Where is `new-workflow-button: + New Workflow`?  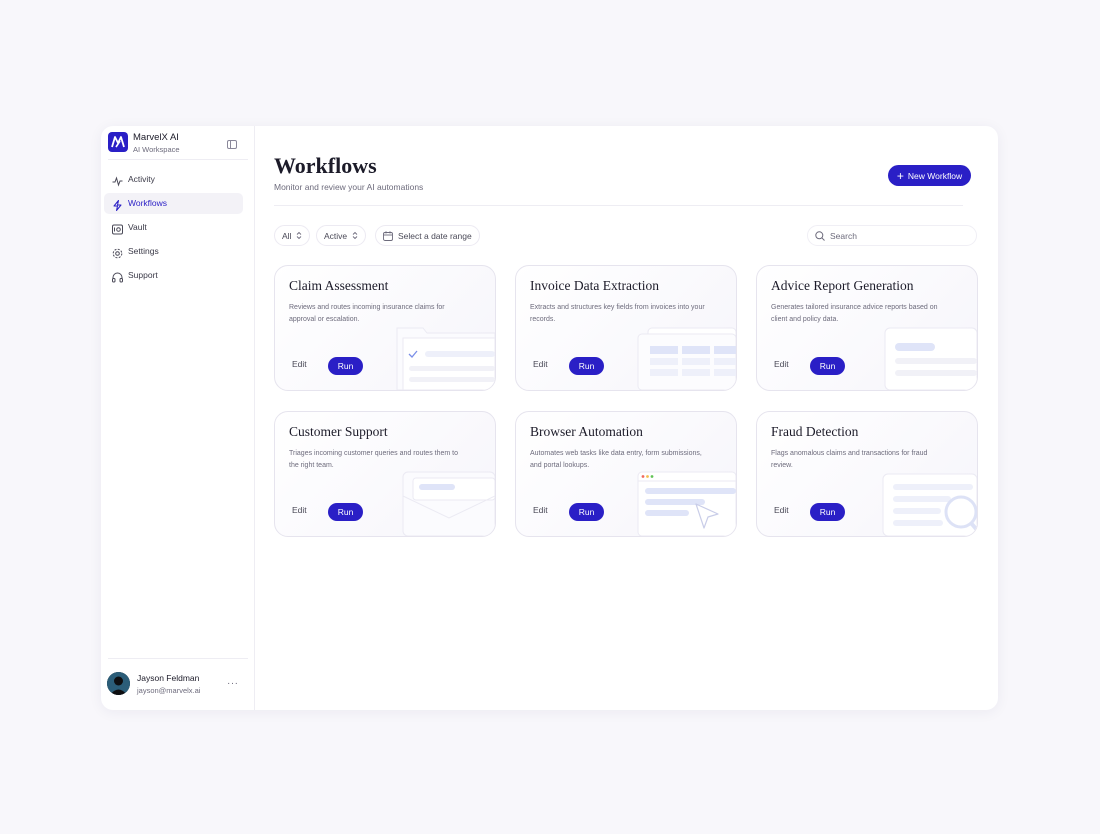 new-workflow-button: + New Workflow is located at coordinates (929, 175).